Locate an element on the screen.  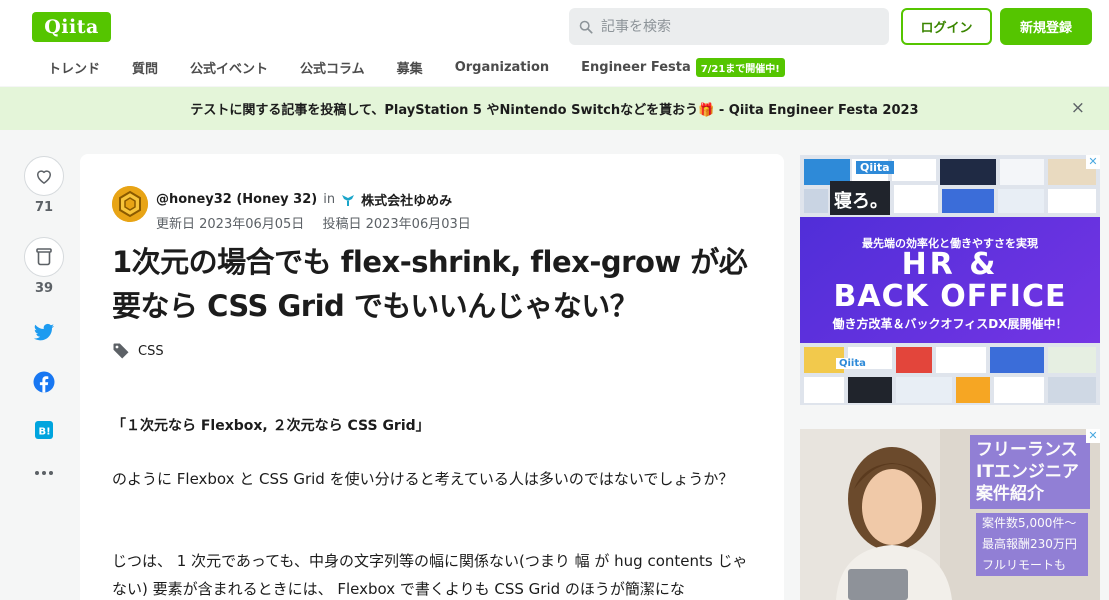
like-button is located at coordinates (44, 176).